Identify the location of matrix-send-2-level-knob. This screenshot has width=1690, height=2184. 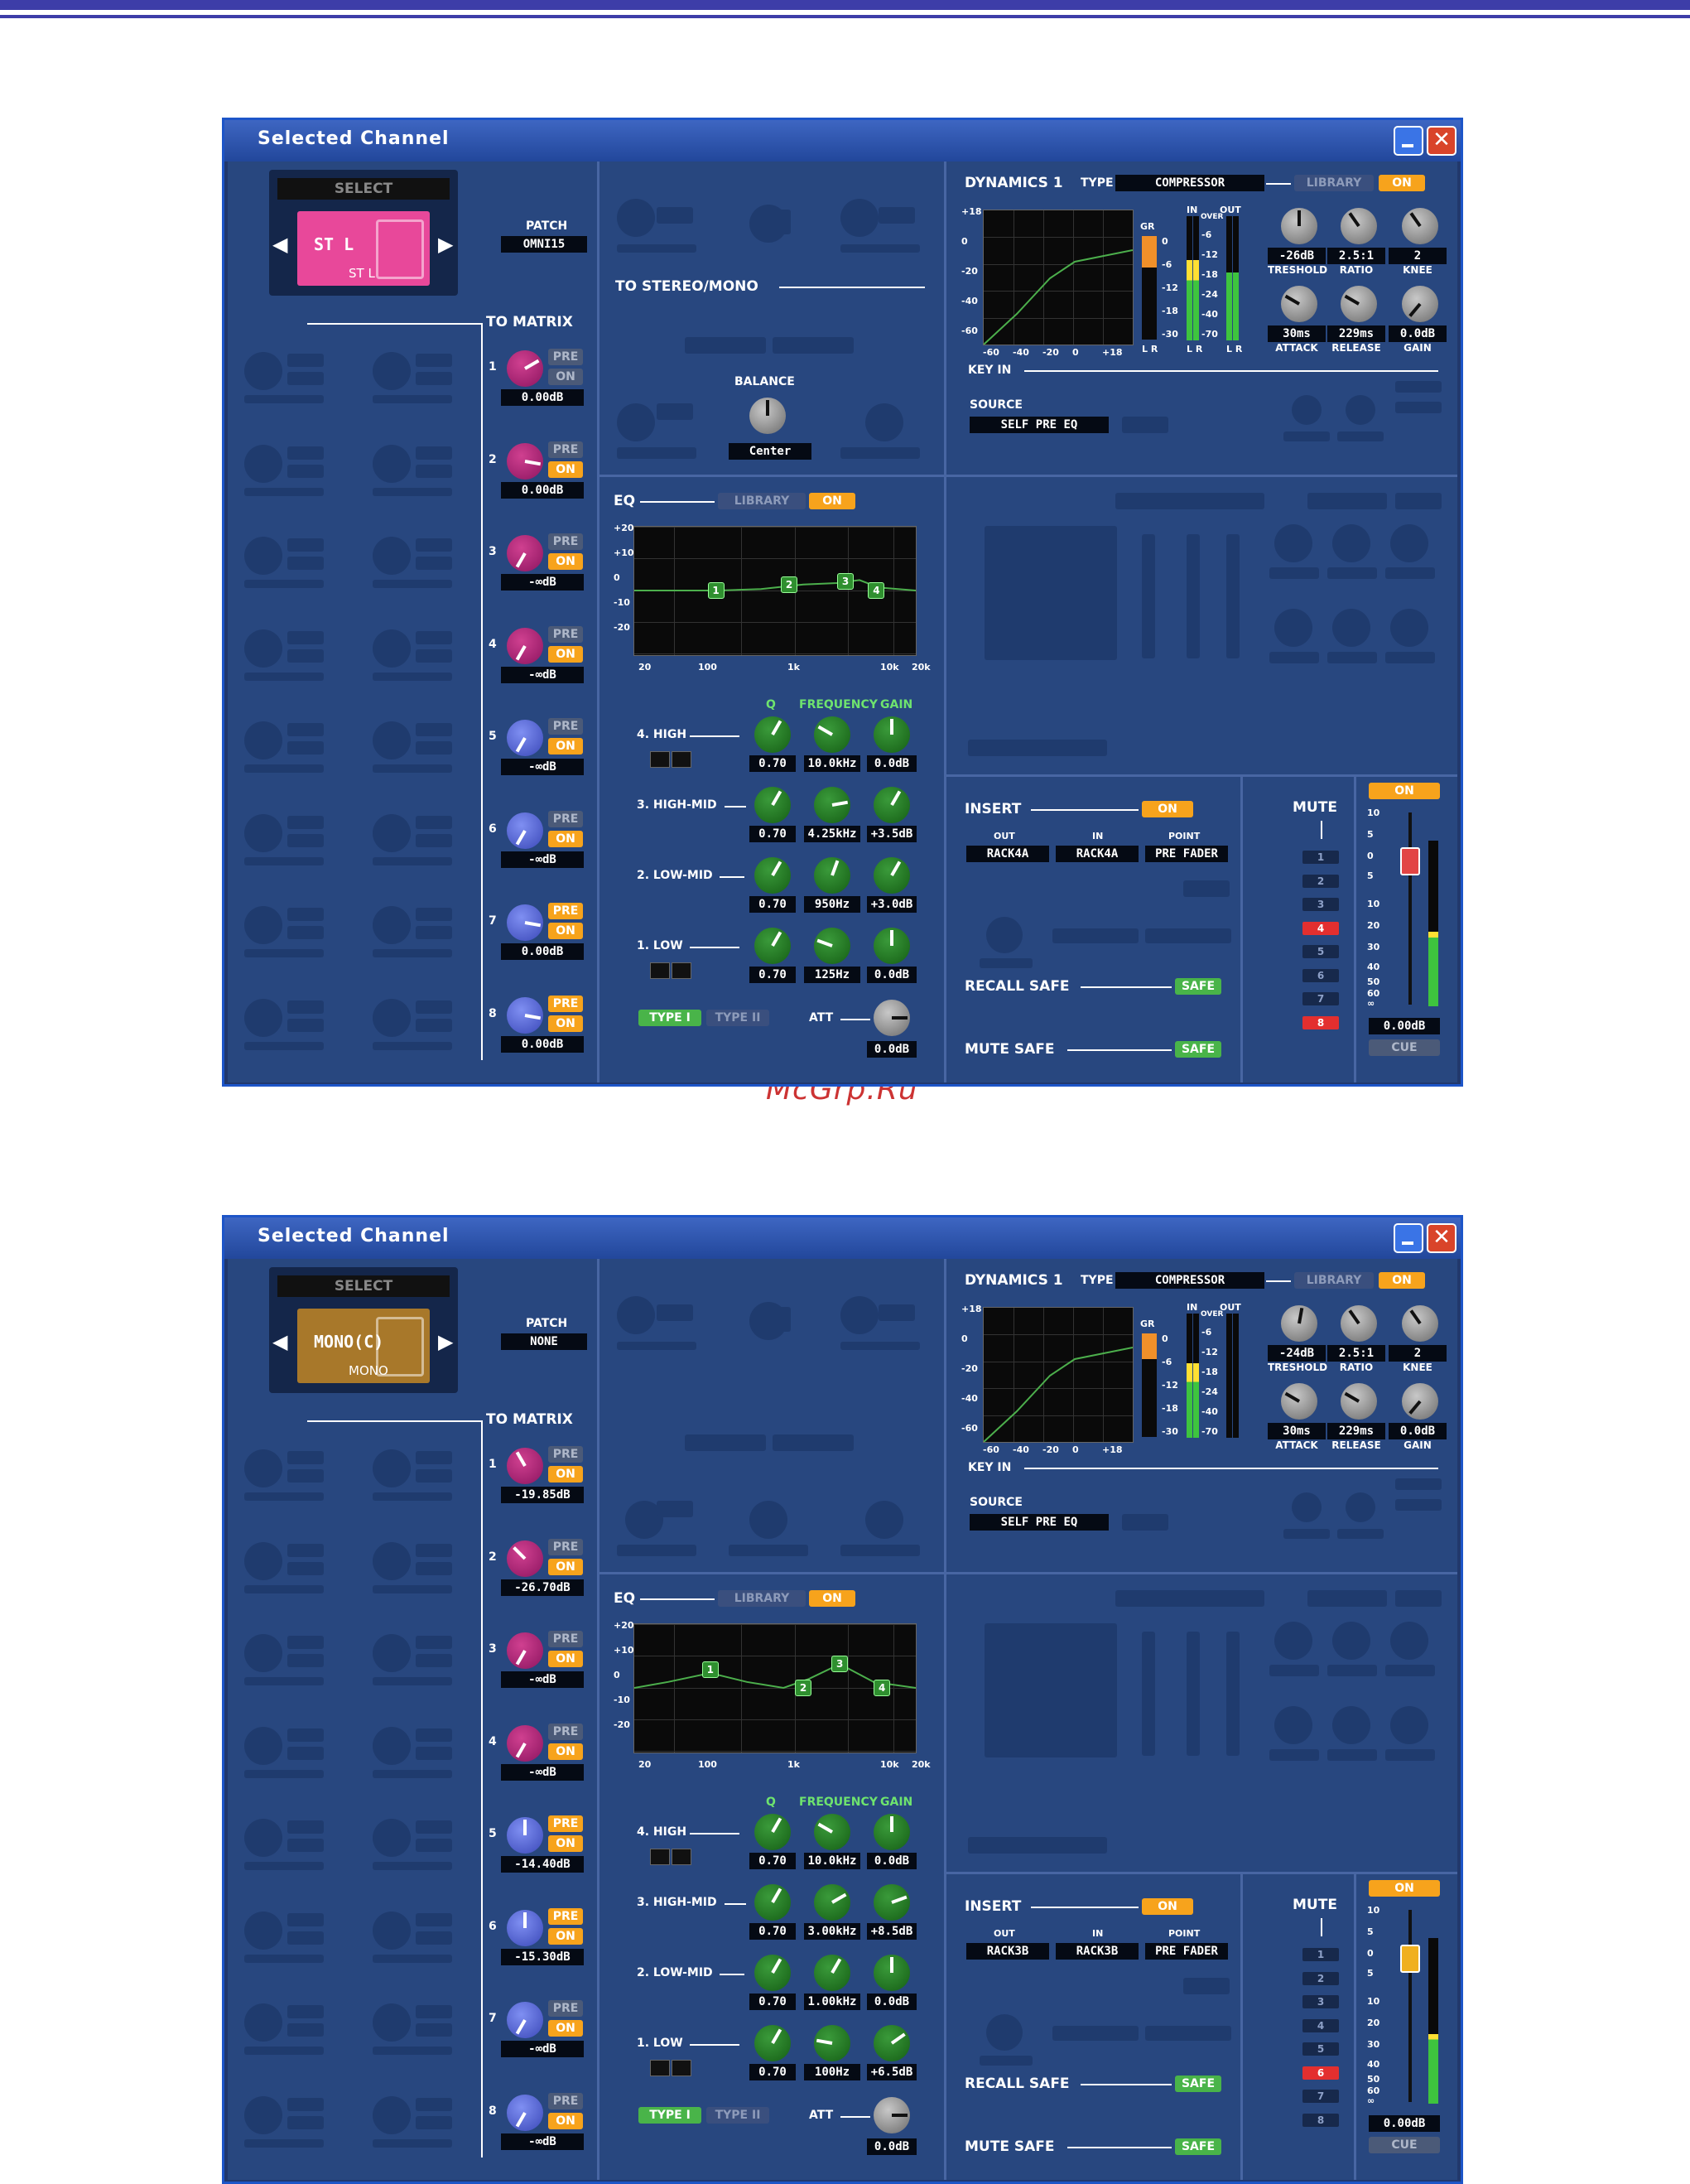
(525, 461).